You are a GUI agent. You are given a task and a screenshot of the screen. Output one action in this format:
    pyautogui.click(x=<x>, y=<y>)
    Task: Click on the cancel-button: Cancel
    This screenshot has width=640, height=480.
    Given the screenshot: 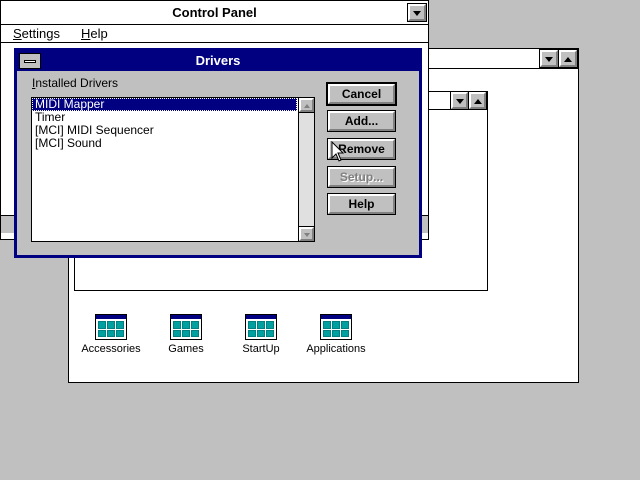 What is the action you would take?
    pyautogui.click(x=361, y=94)
    